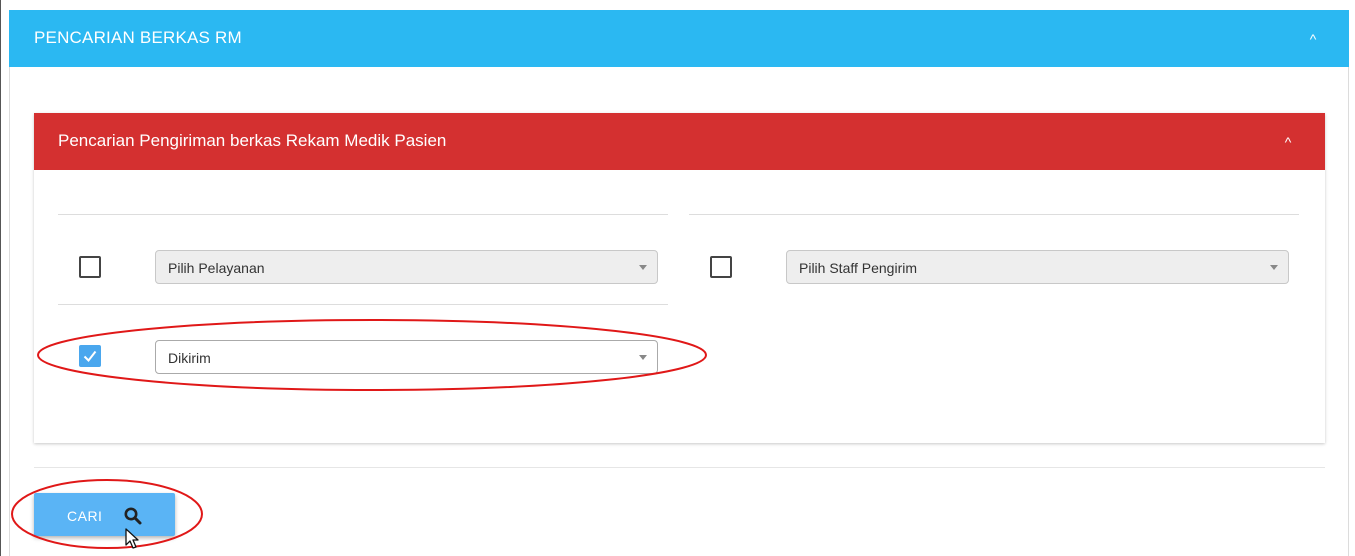 Image resolution: width=1355 pixels, height=556 pixels. Describe the element at coordinates (858, 268) in the screenshot. I see `staff-select-value: Pilih Staff Pengirim` at that location.